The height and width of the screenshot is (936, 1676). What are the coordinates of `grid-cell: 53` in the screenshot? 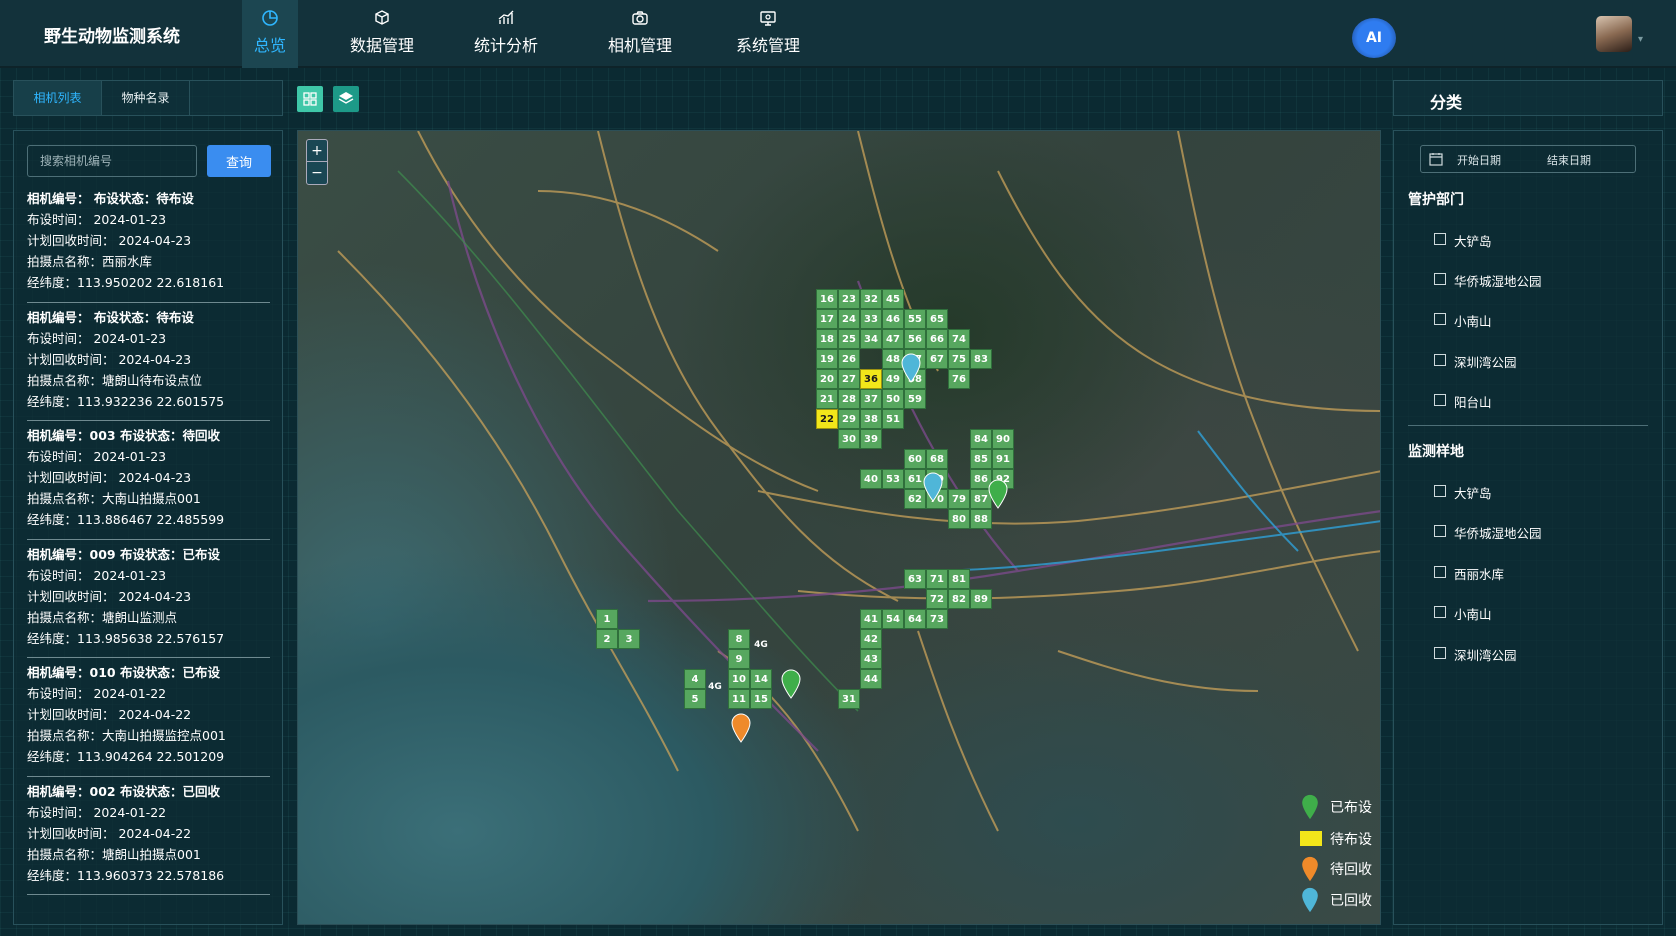 It's located at (893, 479).